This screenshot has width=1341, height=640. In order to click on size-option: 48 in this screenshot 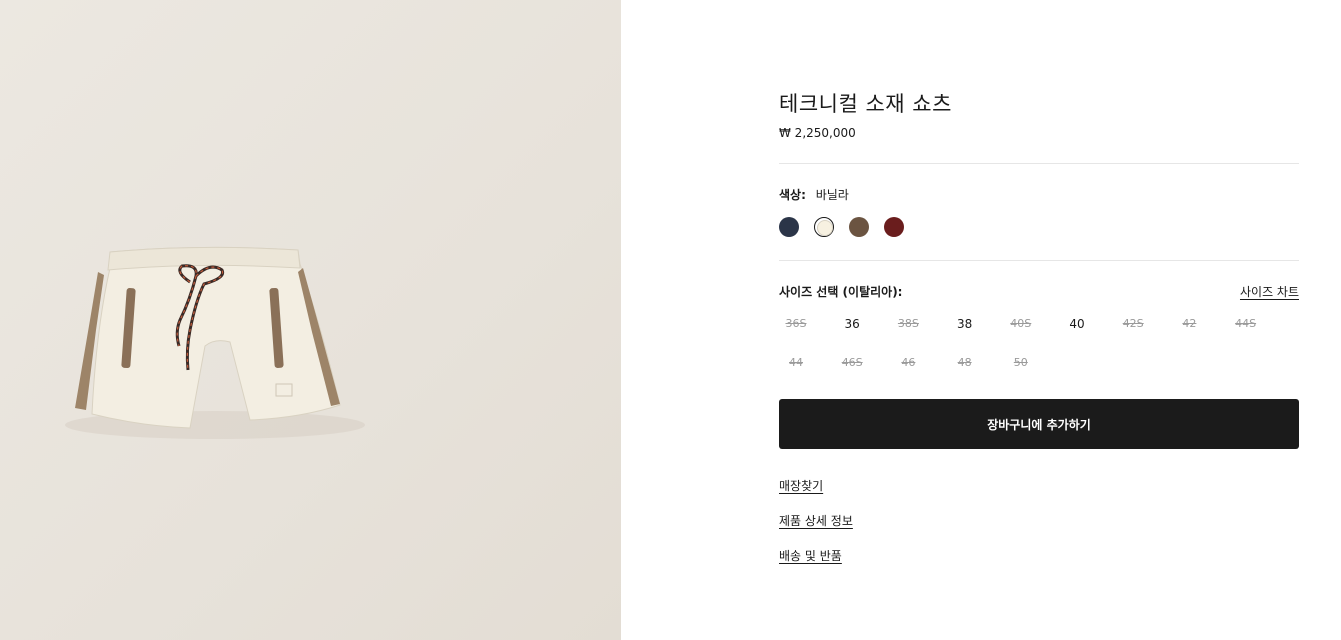, I will do `click(965, 362)`.